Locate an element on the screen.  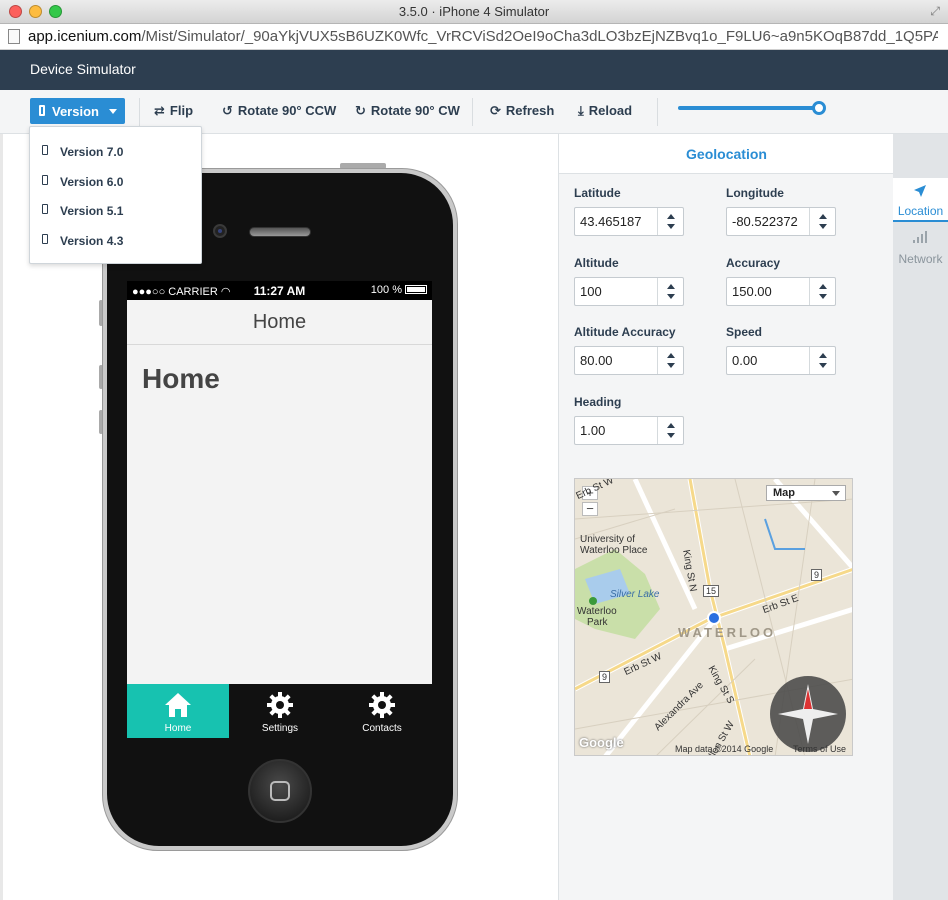
flip-label: Flip is located at coordinates (181, 110).